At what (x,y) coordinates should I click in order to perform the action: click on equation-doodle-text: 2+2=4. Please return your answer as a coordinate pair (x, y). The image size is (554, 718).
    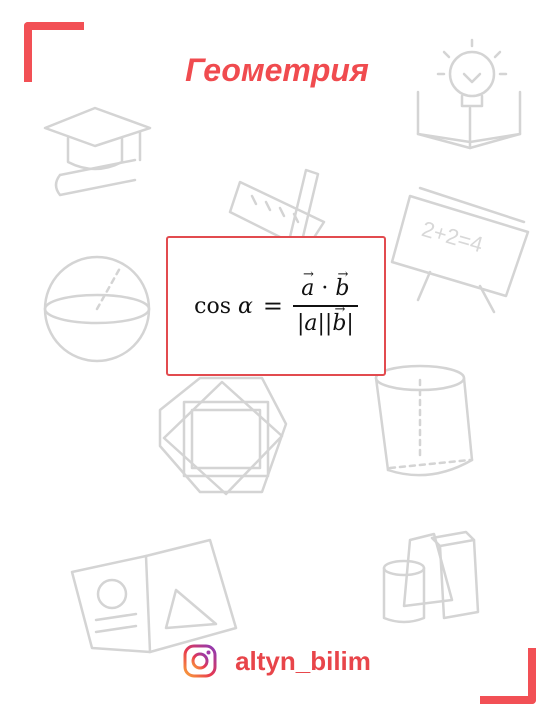
    Looking at the image, I should click on (452, 236).